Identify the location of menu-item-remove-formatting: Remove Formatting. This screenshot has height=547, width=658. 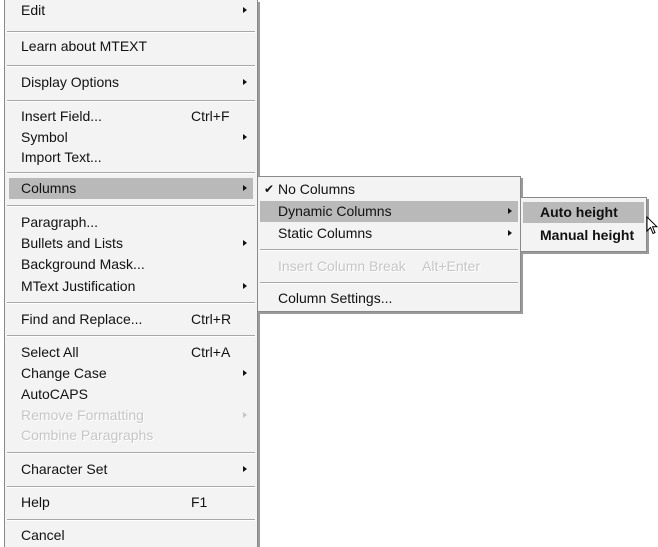
(131, 415).